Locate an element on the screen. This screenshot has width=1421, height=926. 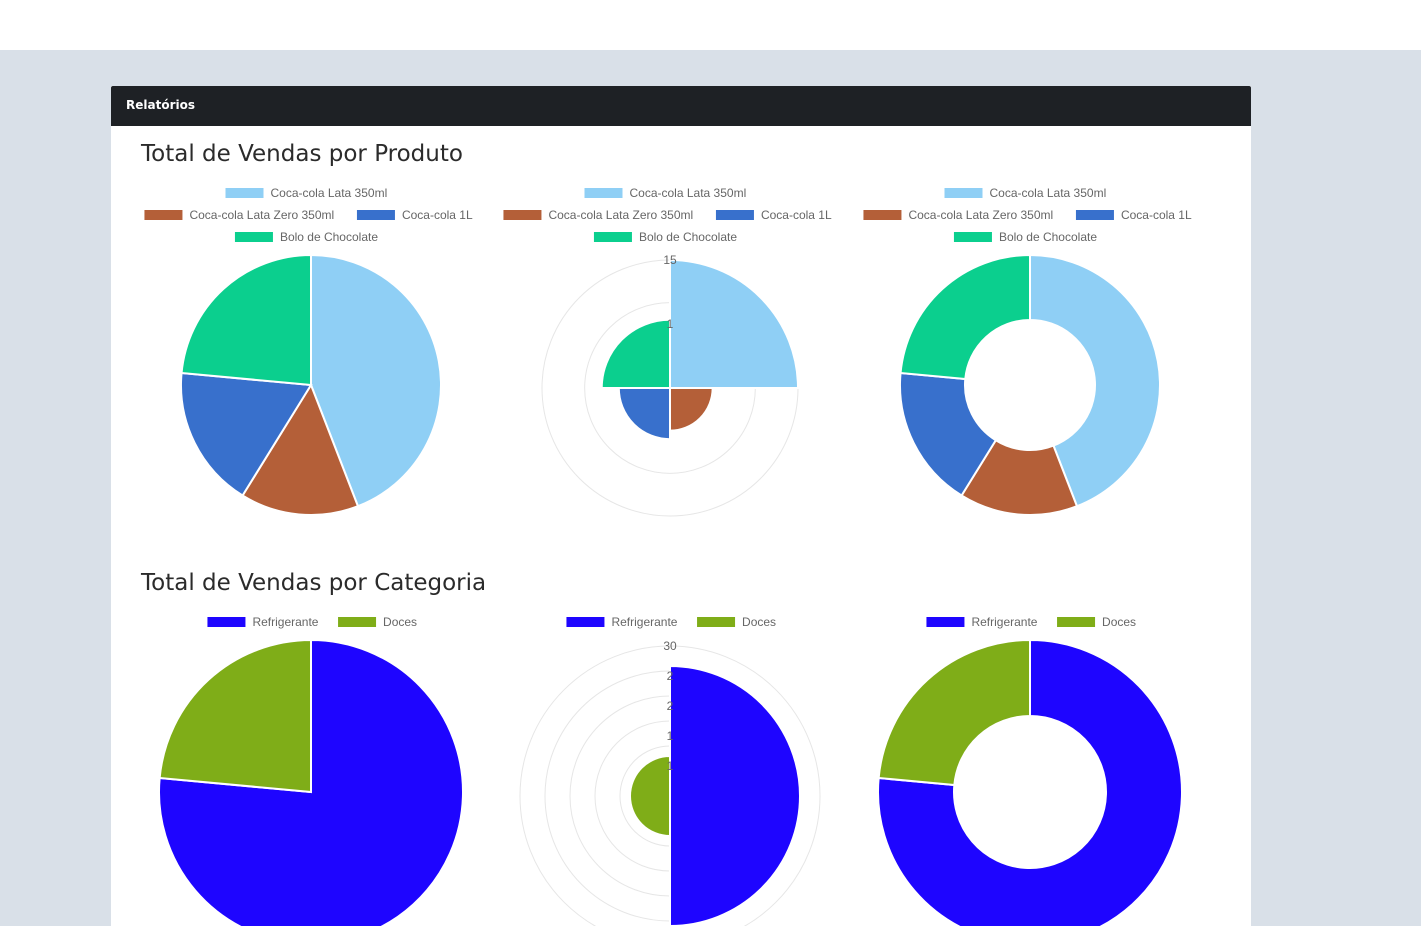
chart1-tick-label: 1 is located at coordinates (670, 324).